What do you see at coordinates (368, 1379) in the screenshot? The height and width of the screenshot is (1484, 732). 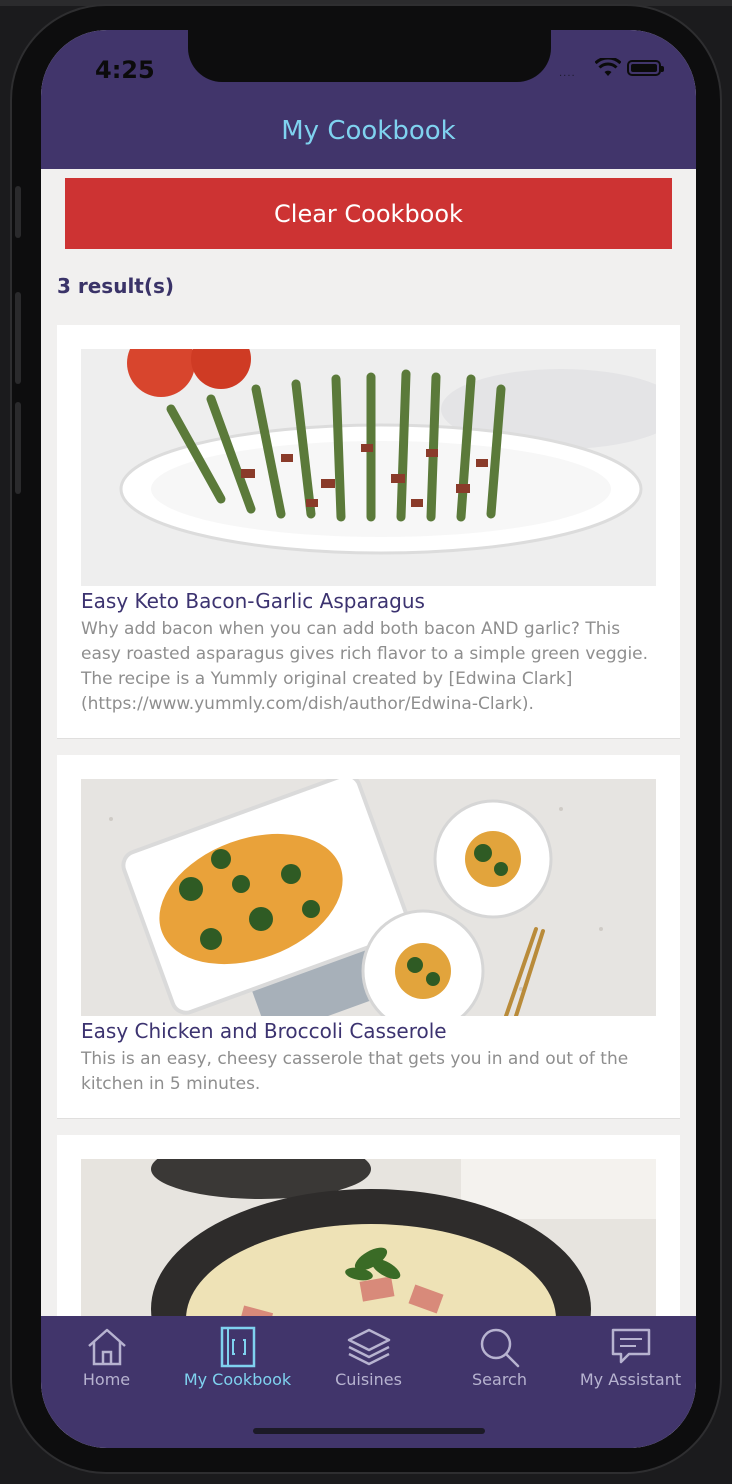 I see `tab-cuisines-label: Cuisines` at bounding box center [368, 1379].